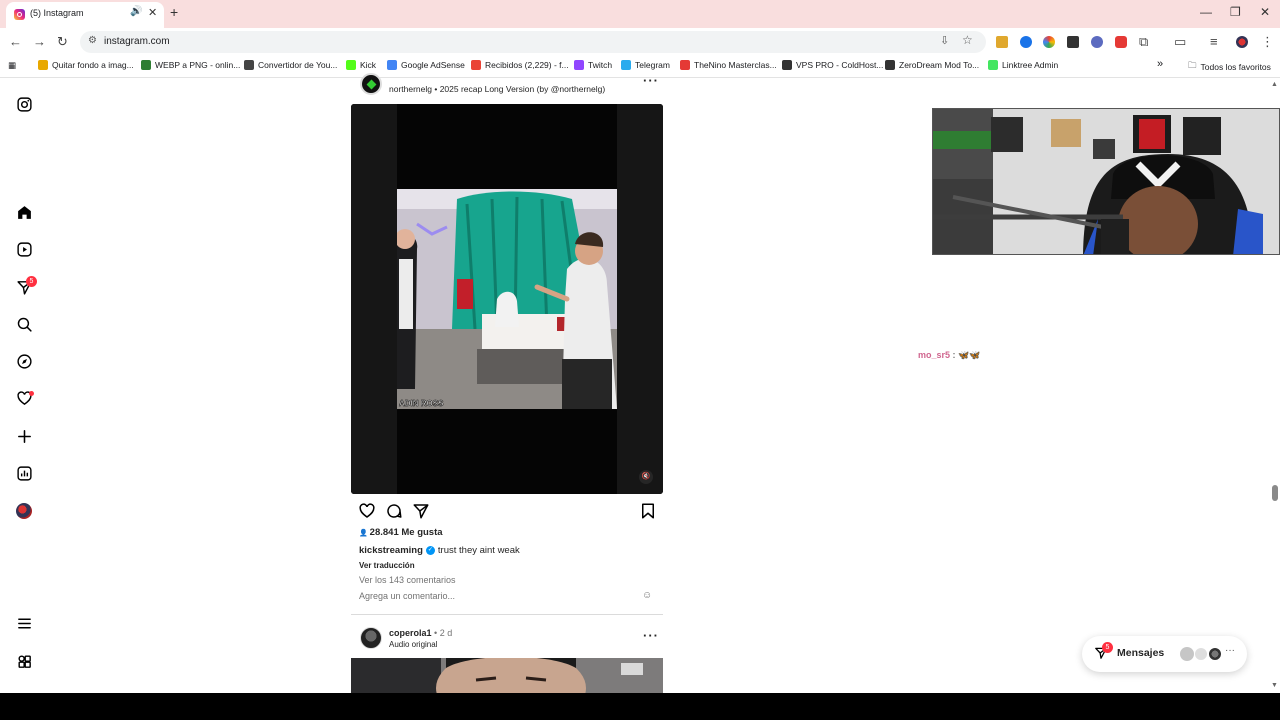 The width and height of the screenshot is (1280, 720). What do you see at coordinates (12, 65) in the screenshot?
I see `apps-grid-icon: ▦` at bounding box center [12, 65].